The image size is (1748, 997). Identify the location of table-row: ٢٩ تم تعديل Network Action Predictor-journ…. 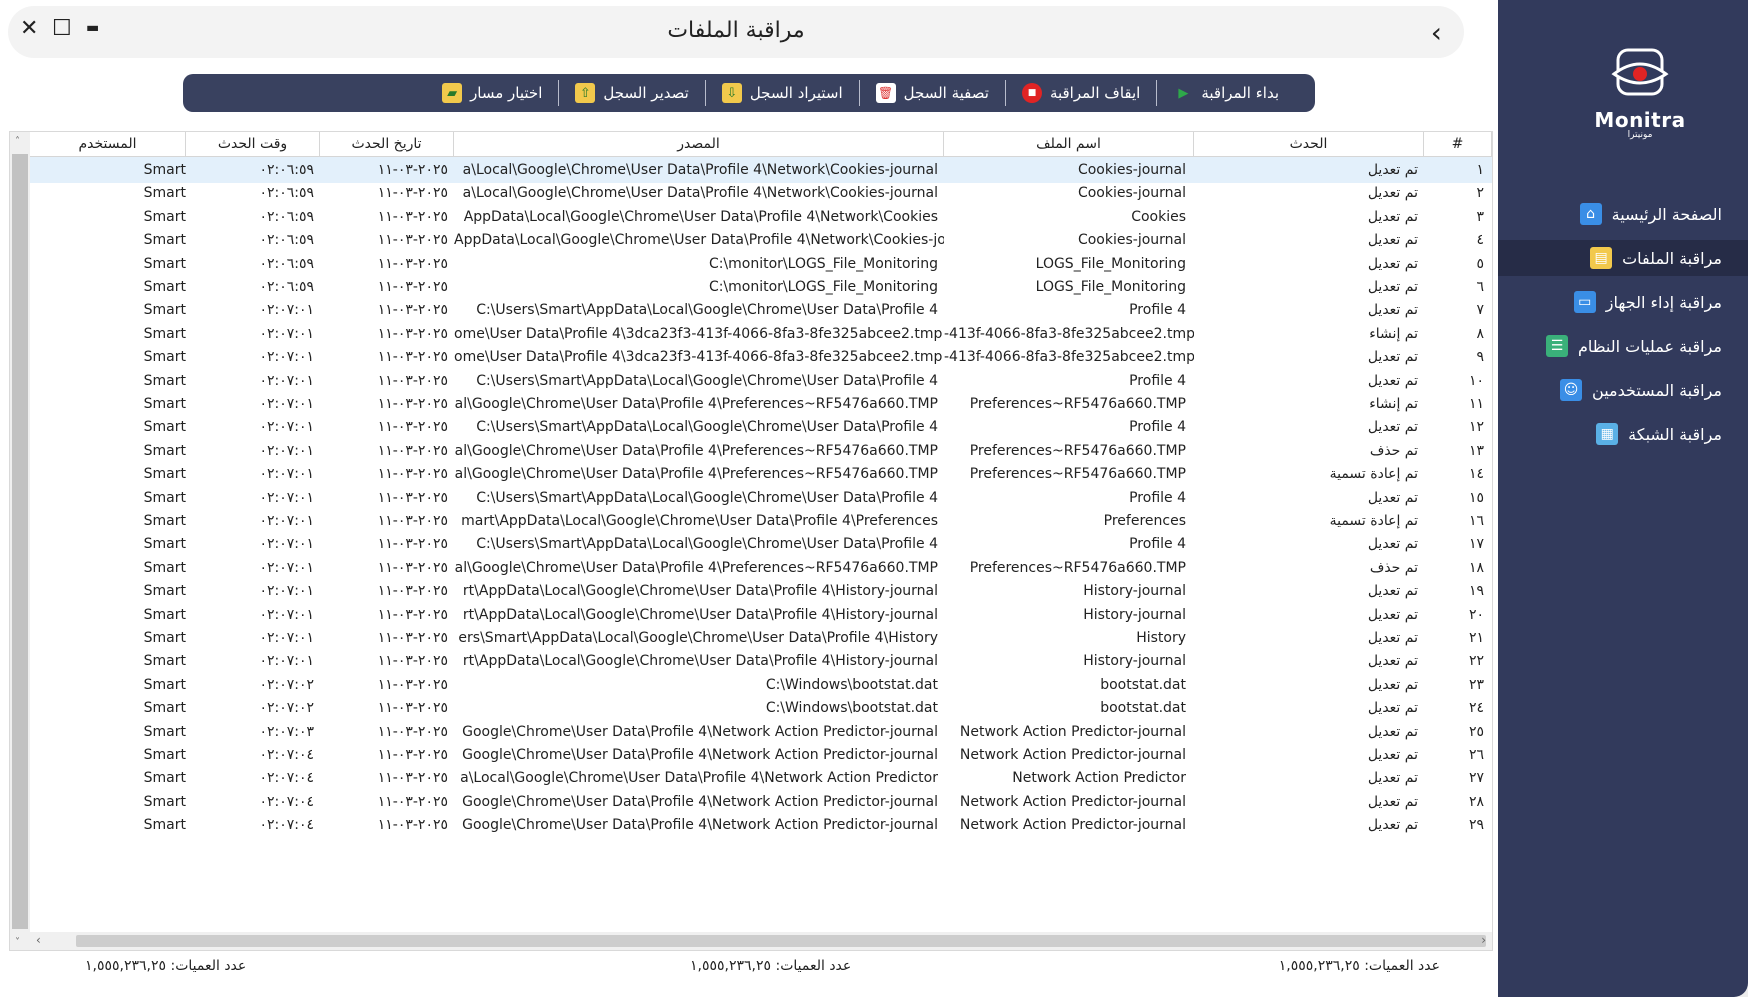
(761, 825).